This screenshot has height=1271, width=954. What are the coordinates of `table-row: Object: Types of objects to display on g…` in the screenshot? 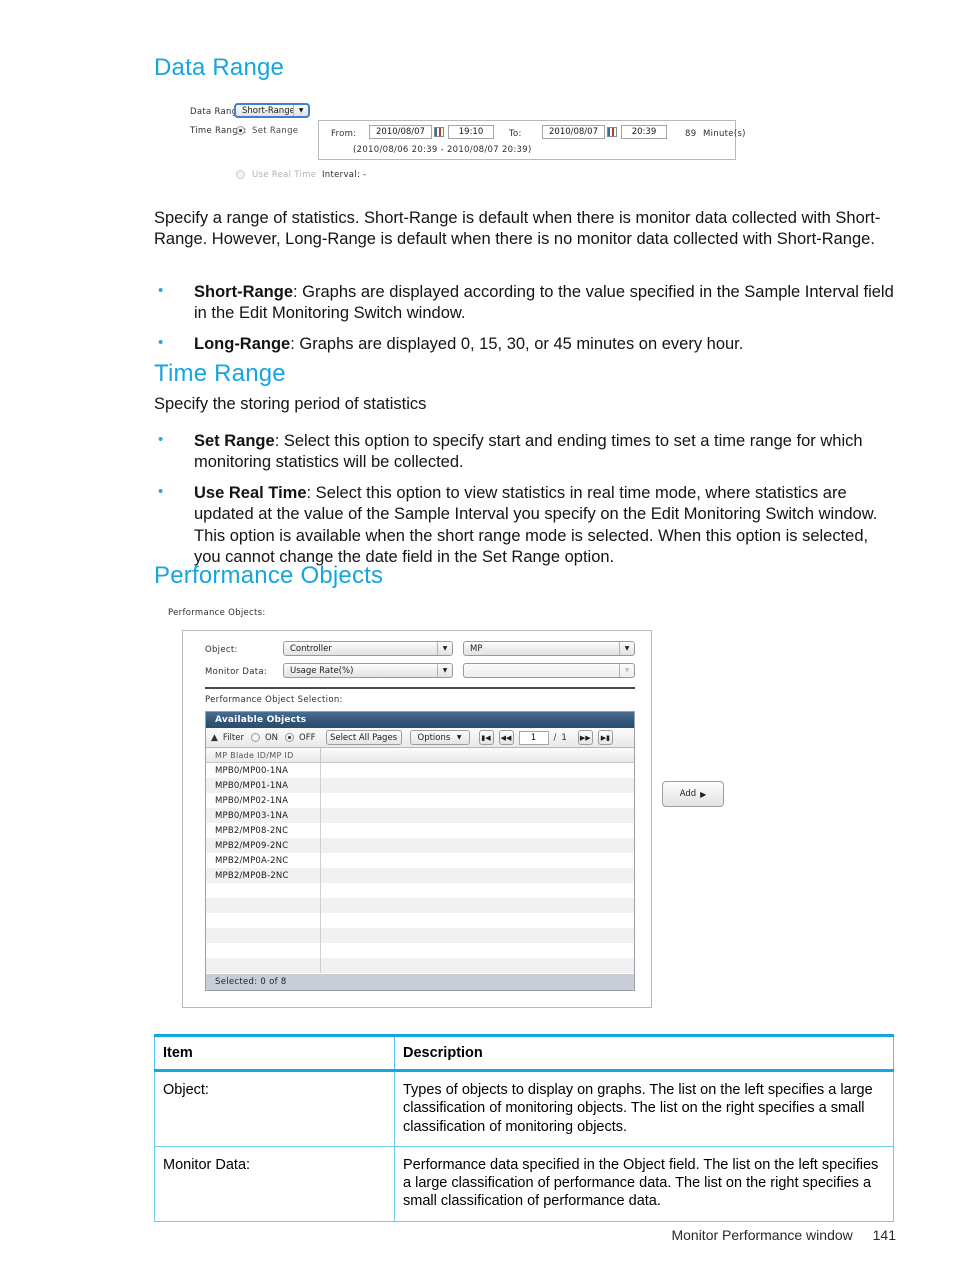 It's located at (524, 1108).